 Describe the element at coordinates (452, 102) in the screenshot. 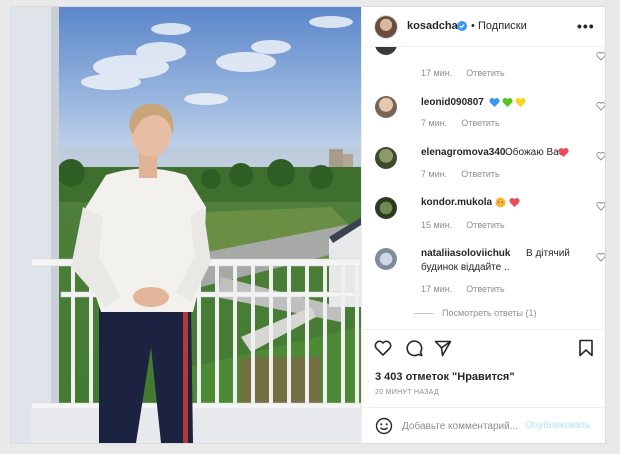

I see `comment-username: leonid090807` at that location.